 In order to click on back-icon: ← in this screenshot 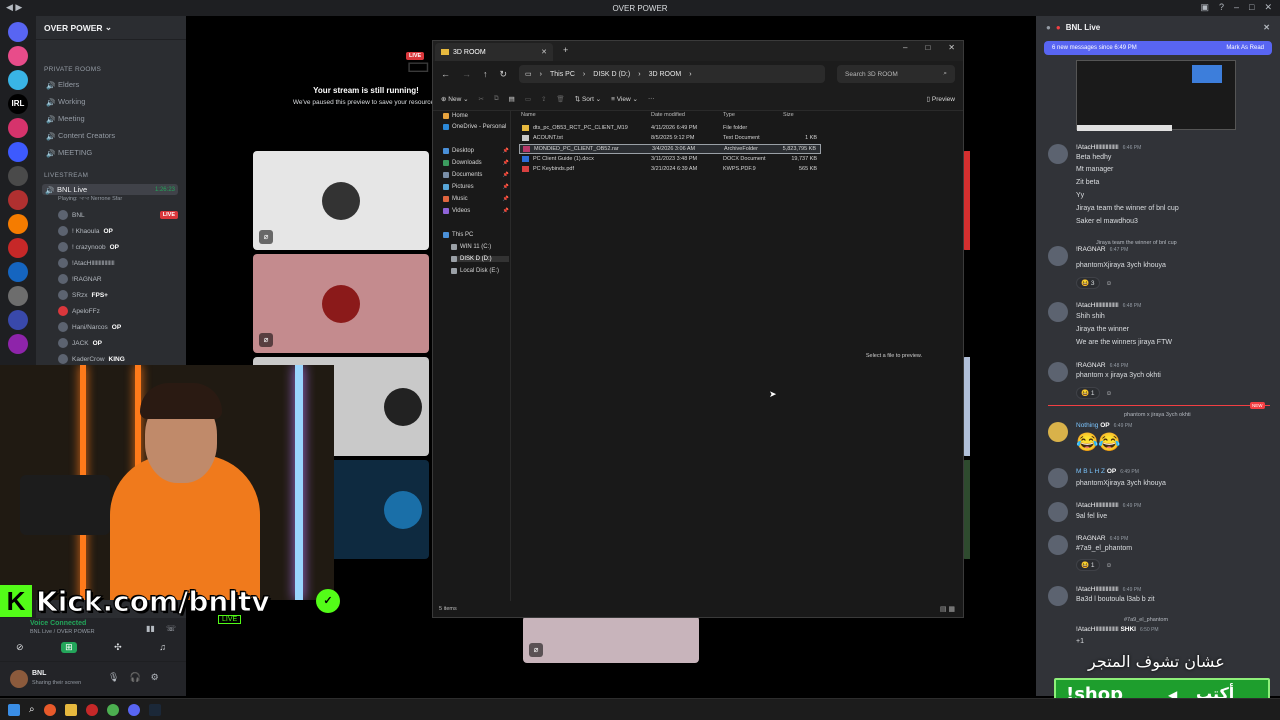, I will do `click(445, 74)`.